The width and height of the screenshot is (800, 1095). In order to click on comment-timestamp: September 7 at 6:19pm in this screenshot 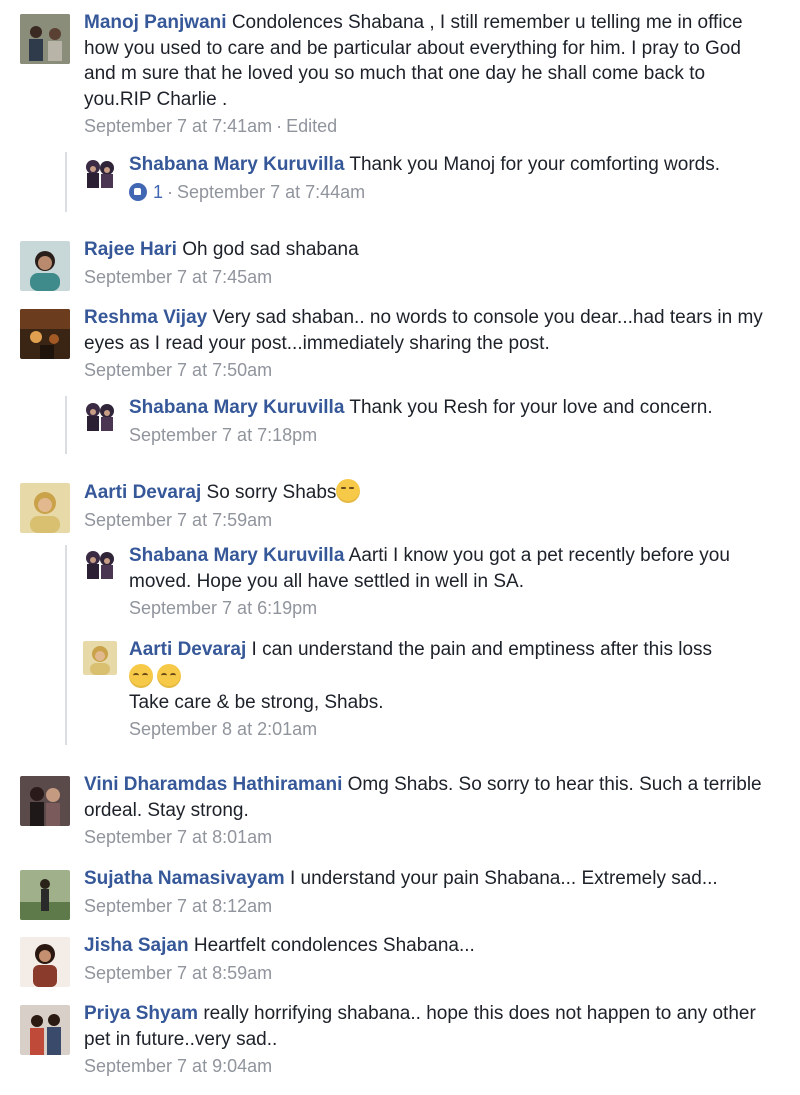, I will do `click(223, 608)`.